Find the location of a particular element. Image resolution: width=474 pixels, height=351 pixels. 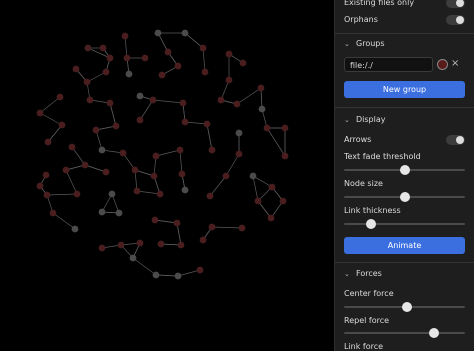

display-section-header: ⌄ Display is located at coordinates (404, 121).